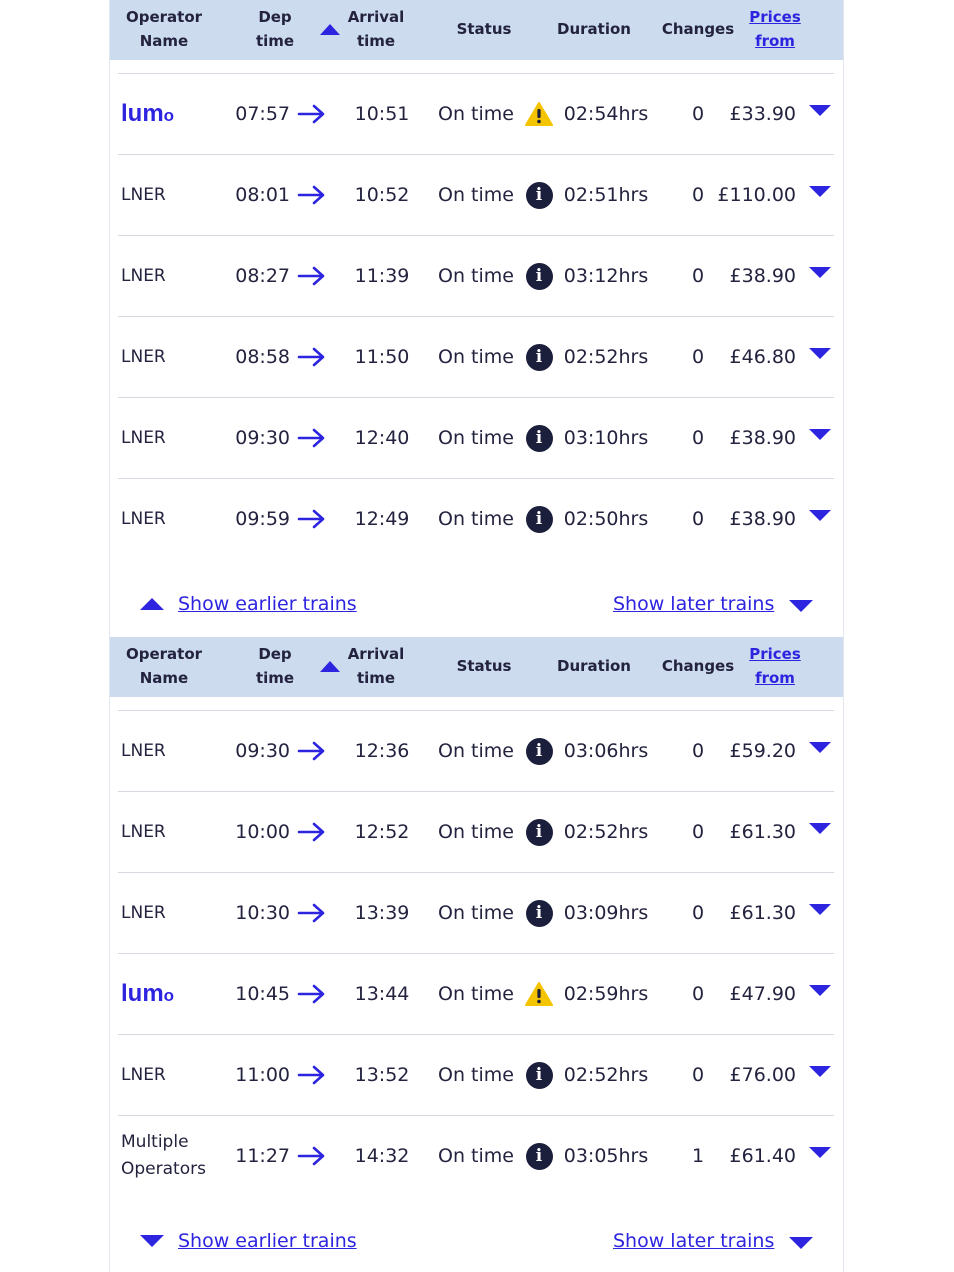 The width and height of the screenshot is (954, 1272). I want to click on arrival-time: 13:39, so click(382, 913).